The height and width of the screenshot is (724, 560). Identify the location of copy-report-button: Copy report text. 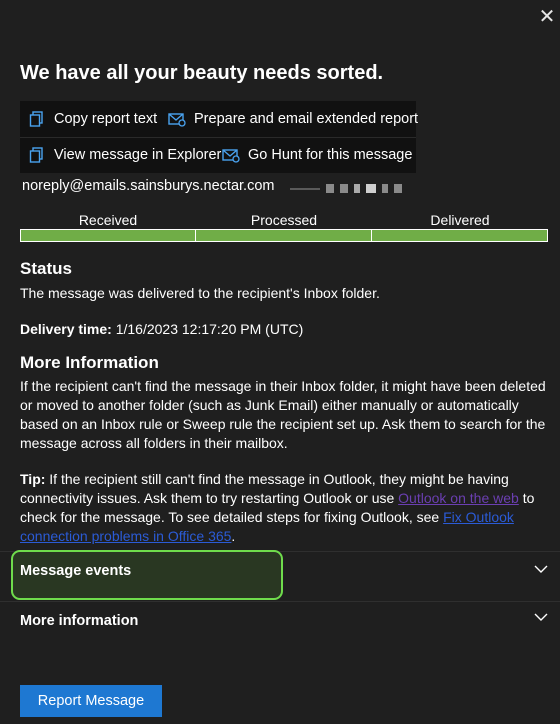
(92, 119).